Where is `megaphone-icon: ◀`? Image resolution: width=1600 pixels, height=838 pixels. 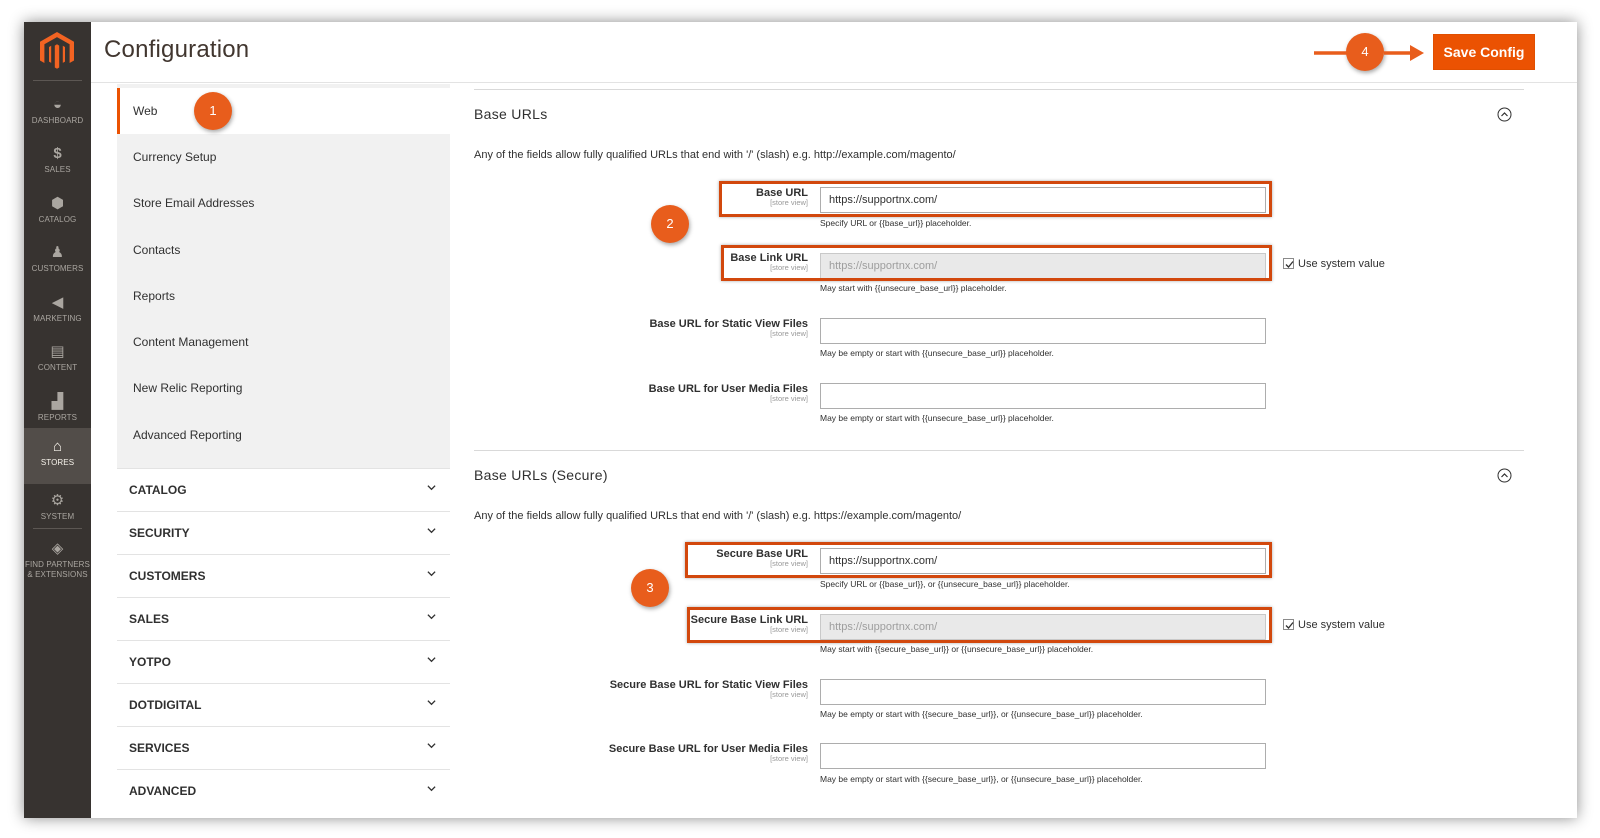 megaphone-icon: ◀ is located at coordinates (57, 302).